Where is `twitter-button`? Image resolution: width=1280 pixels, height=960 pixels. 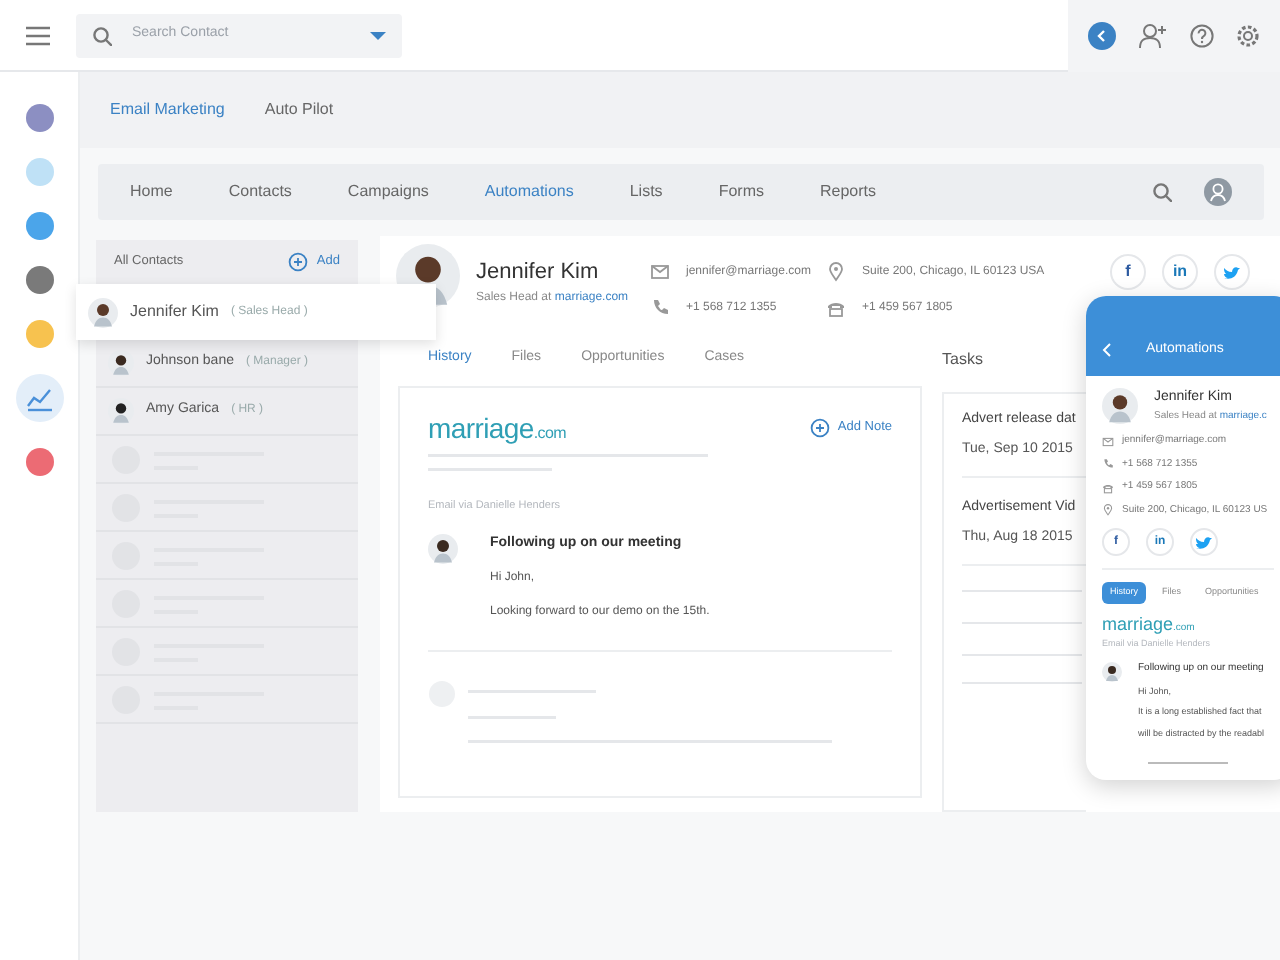 twitter-button is located at coordinates (1204, 542).